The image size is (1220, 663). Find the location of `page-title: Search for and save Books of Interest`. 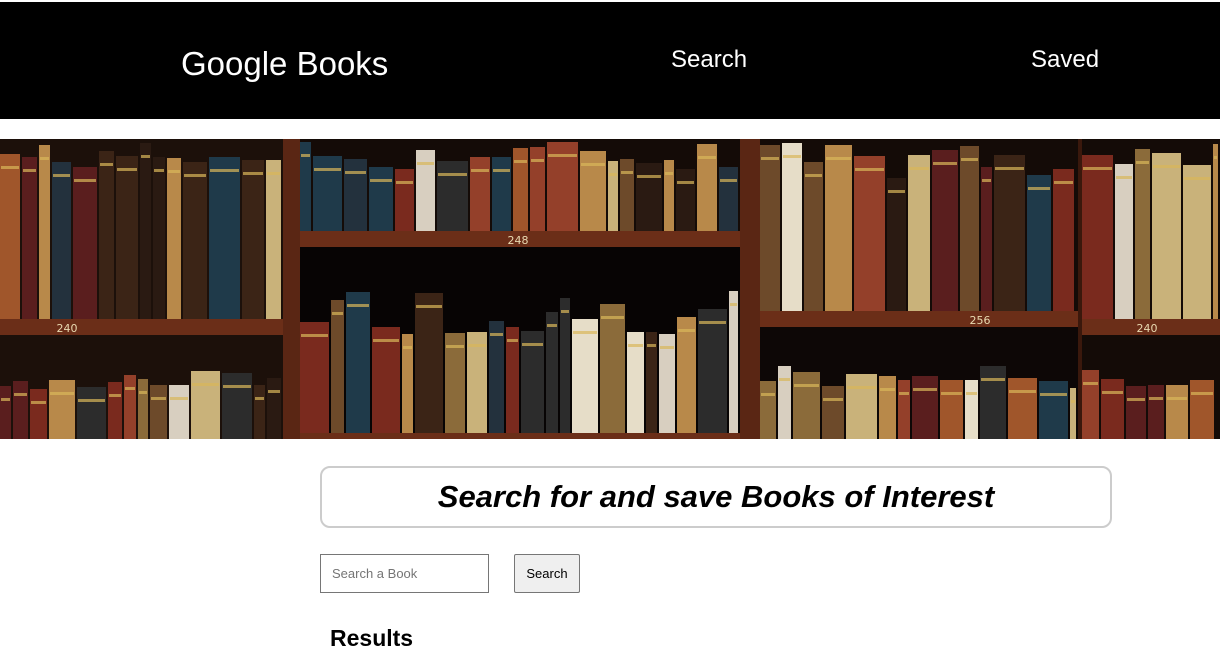

page-title: Search for and save Books of Interest is located at coordinates (716, 496).